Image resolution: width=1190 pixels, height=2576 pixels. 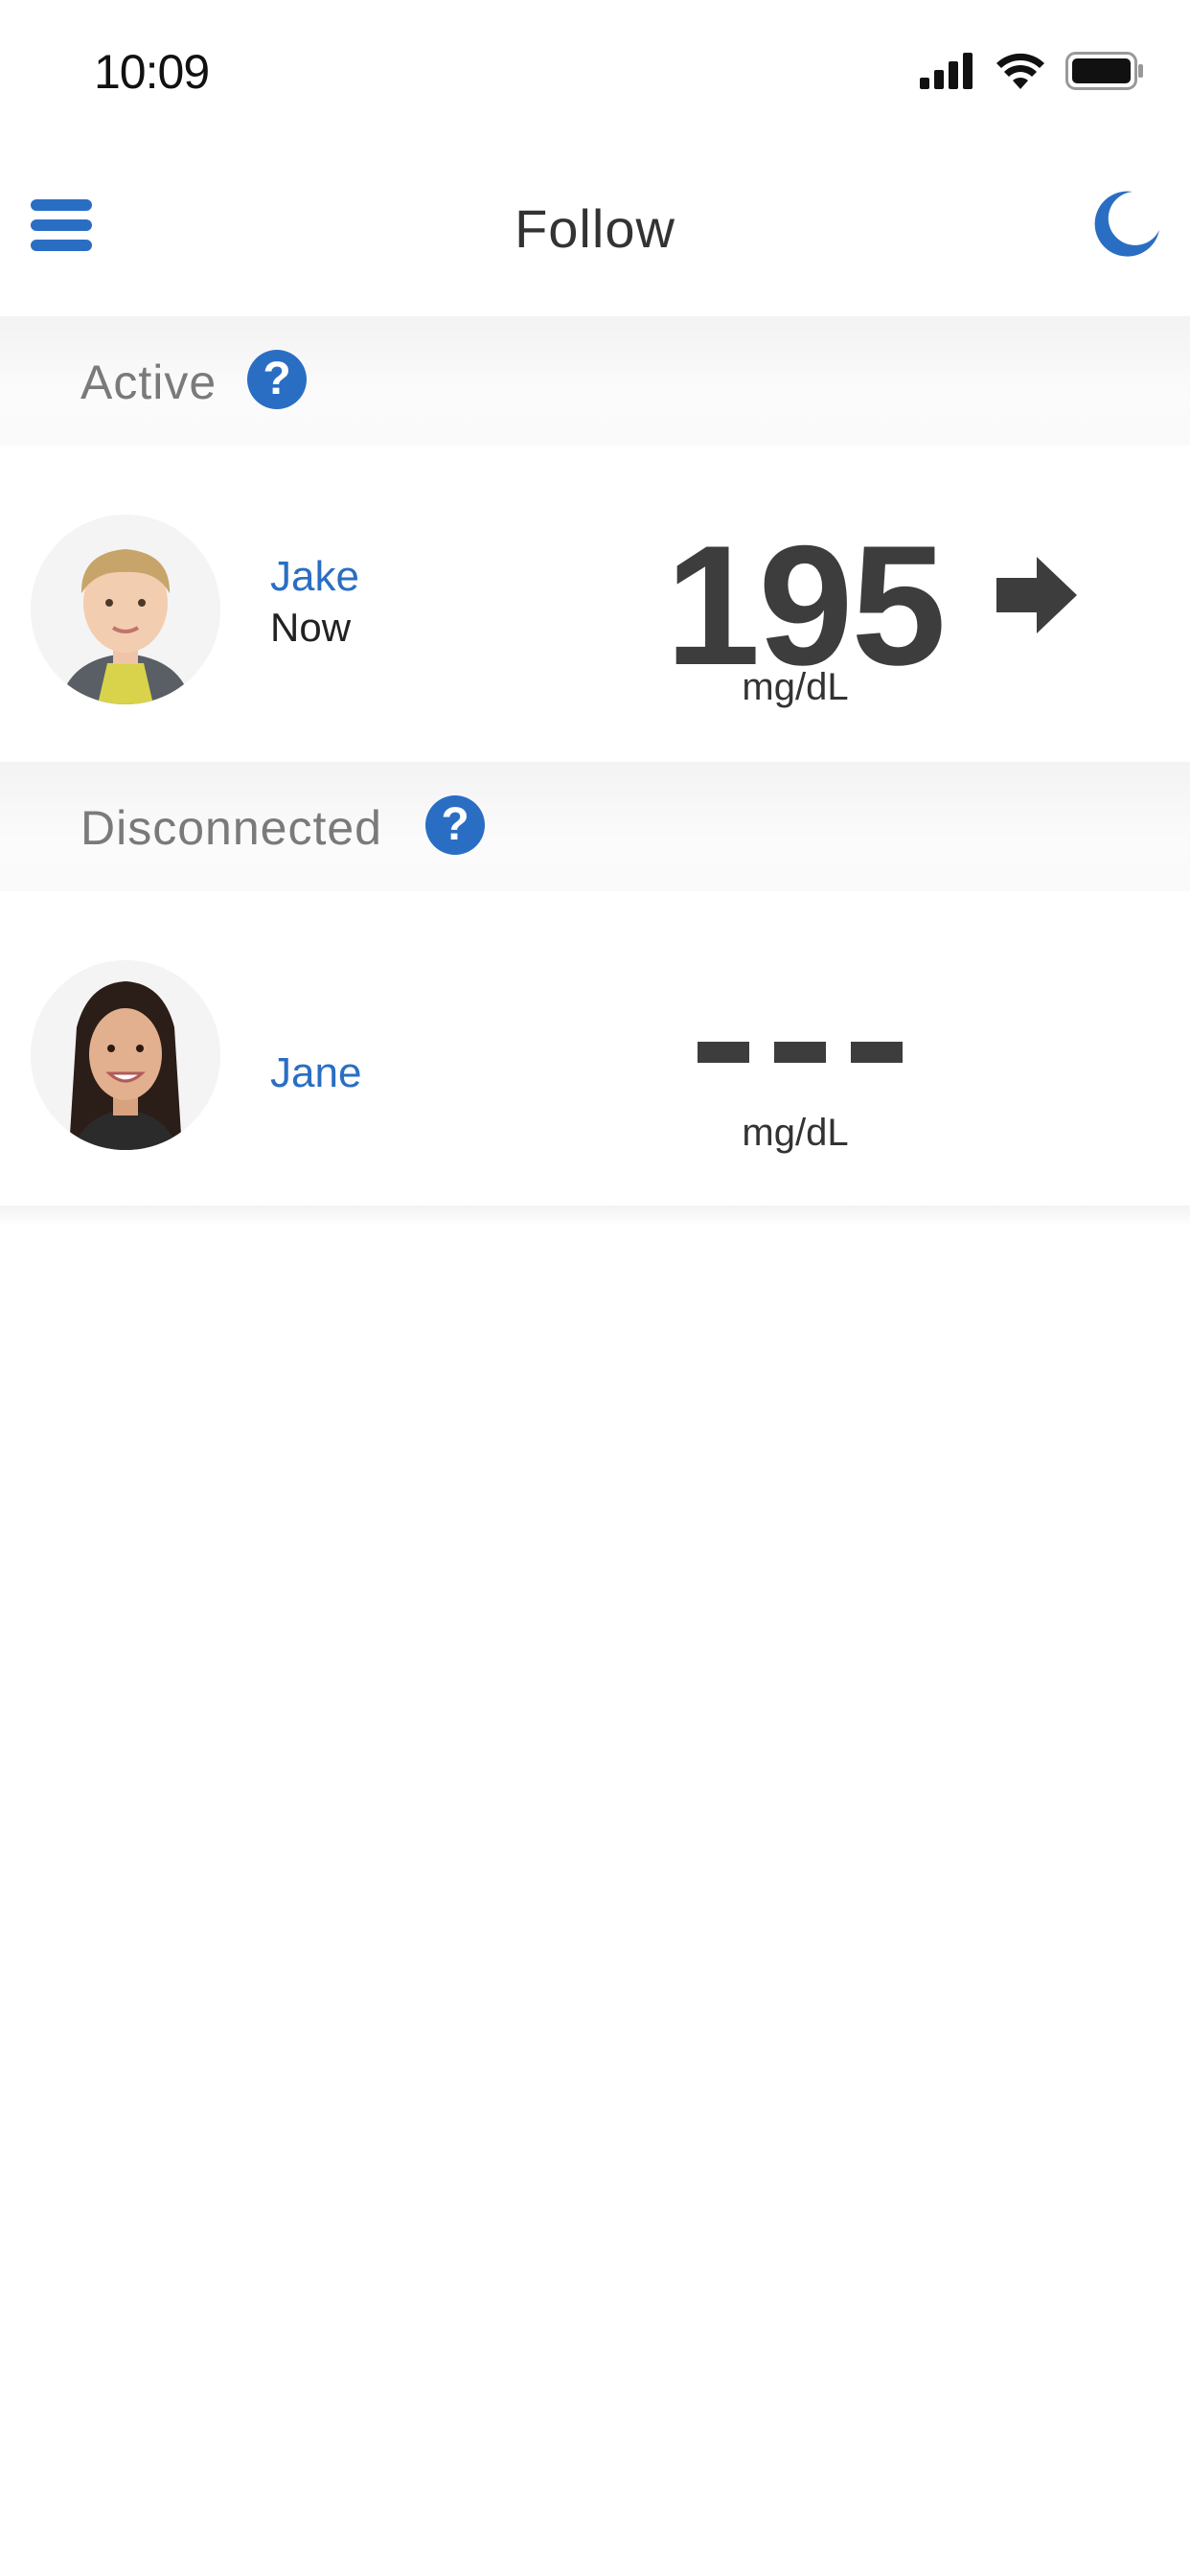 What do you see at coordinates (595, 604) in the screenshot?
I see `follower-row-jake: Jake Now 195 mg/dL` at bounding box center [595, 604].